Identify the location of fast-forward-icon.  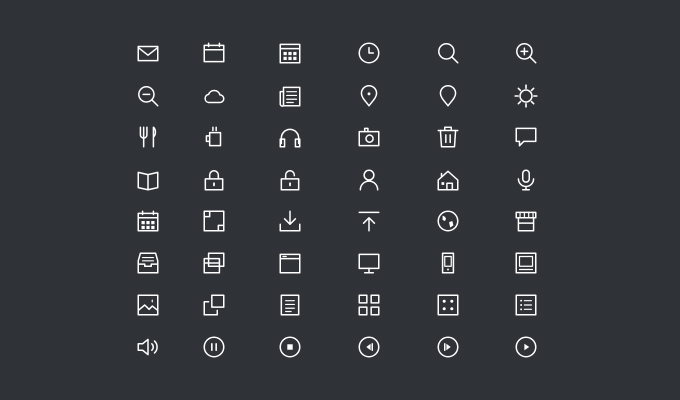
(448, 347).